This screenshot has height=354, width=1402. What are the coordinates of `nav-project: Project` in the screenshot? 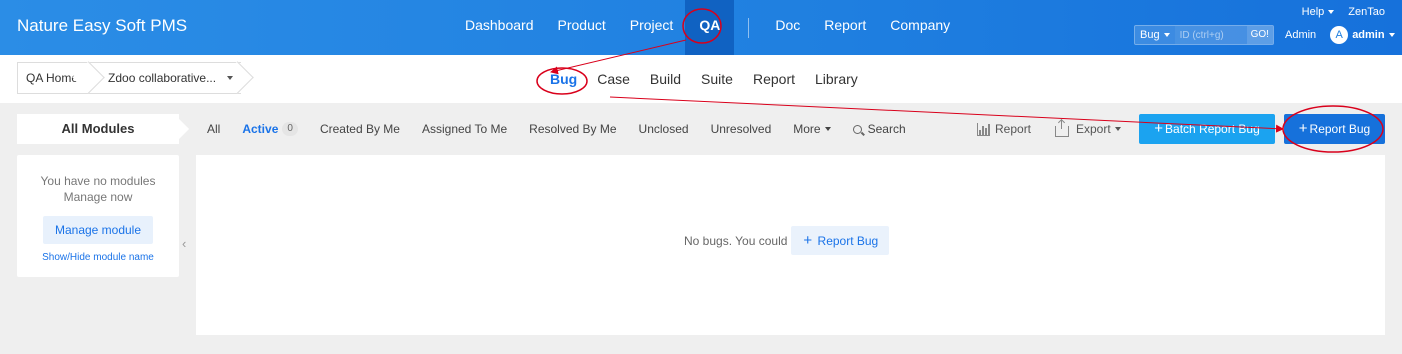 It's located at (652, 27).